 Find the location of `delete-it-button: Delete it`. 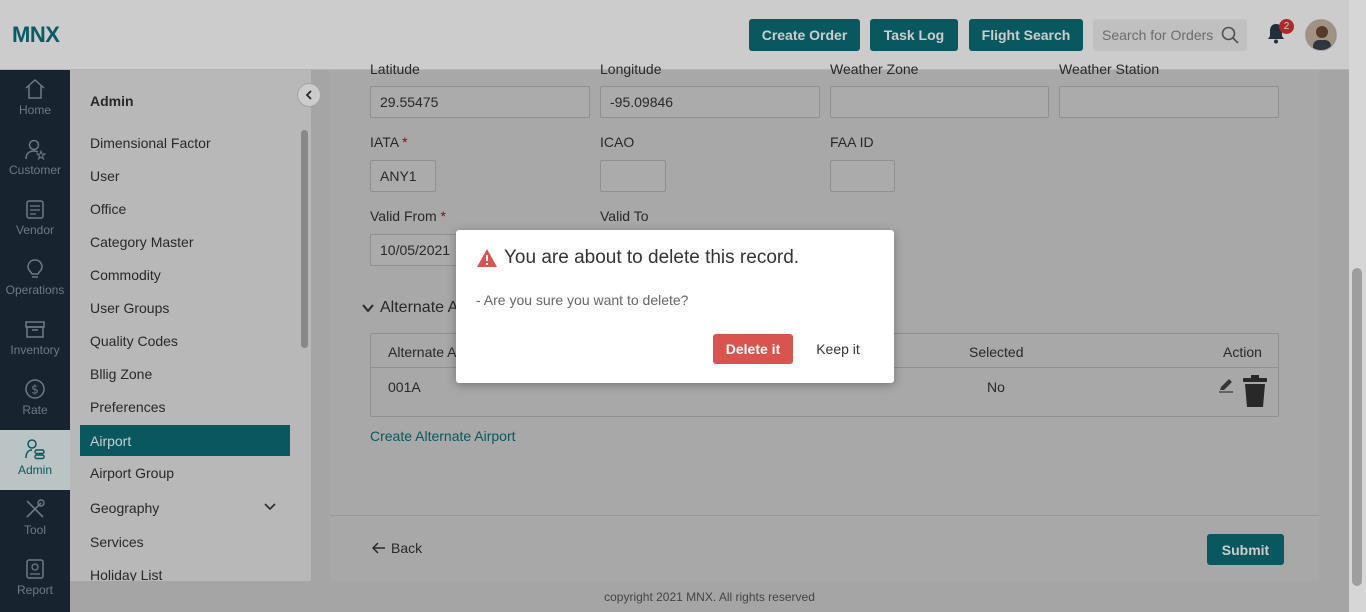

delete-it-button: Delete it is located at coordinates (753, 349).